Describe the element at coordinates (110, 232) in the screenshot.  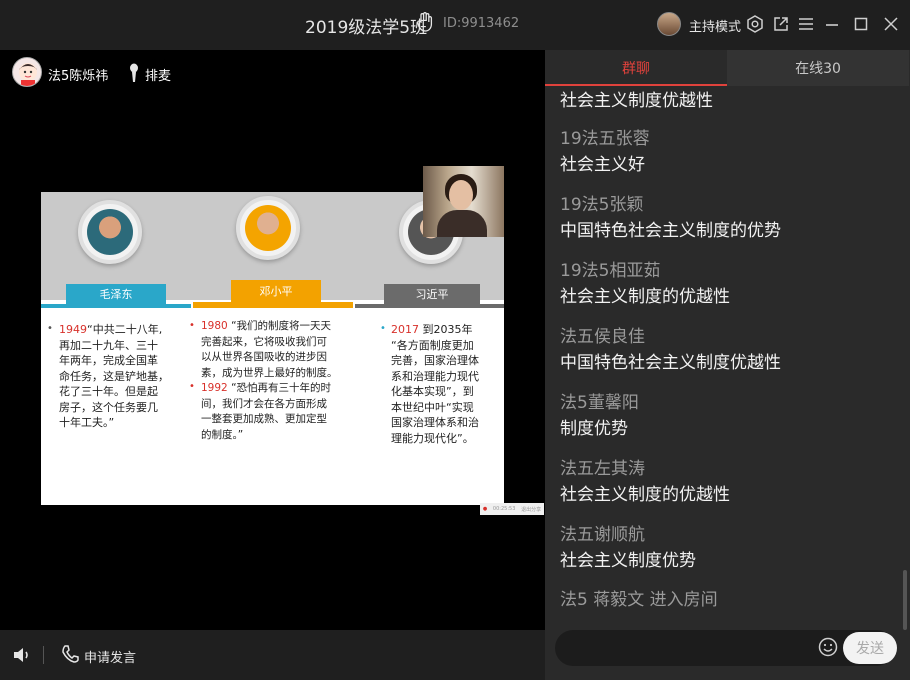
I see `portrait-mao` at that location.